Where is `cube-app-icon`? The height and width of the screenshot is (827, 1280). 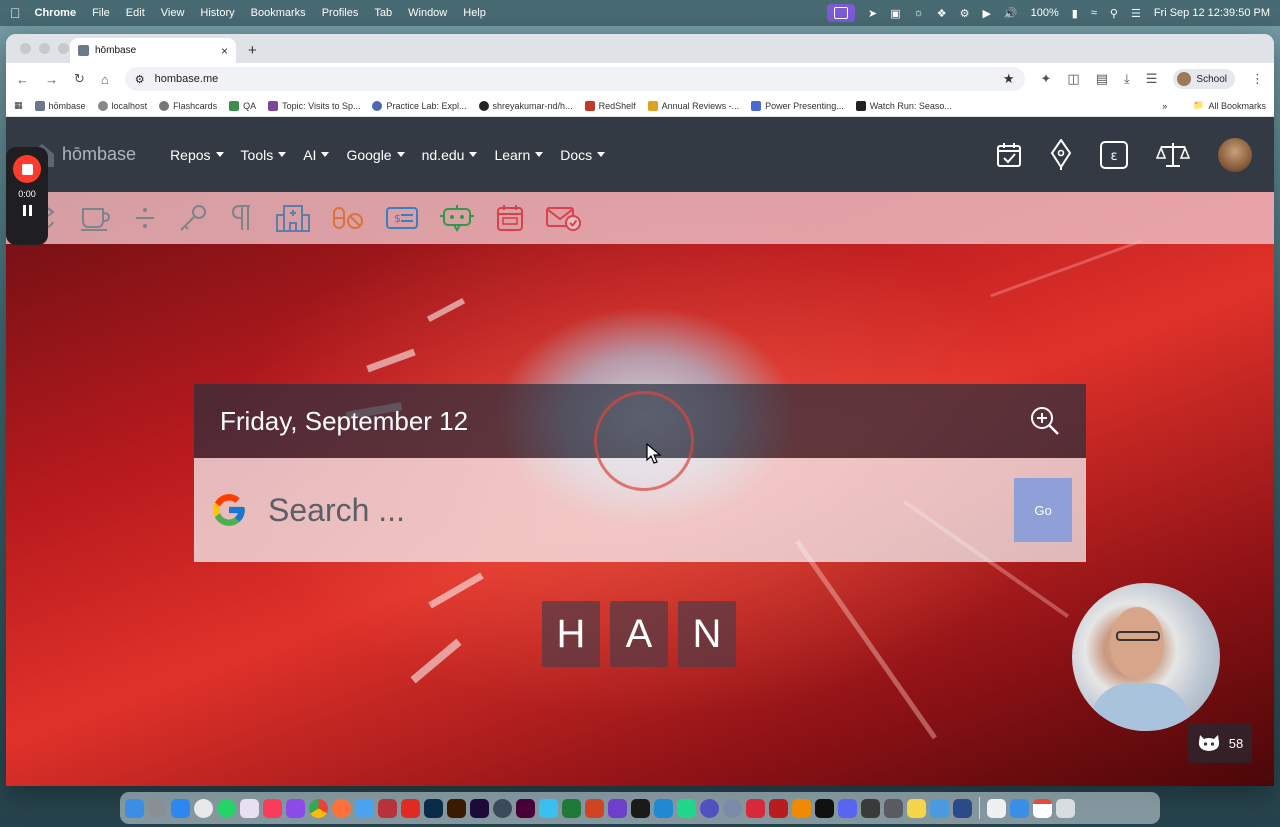 cube-app-icon is located at coordinates (893, 808).